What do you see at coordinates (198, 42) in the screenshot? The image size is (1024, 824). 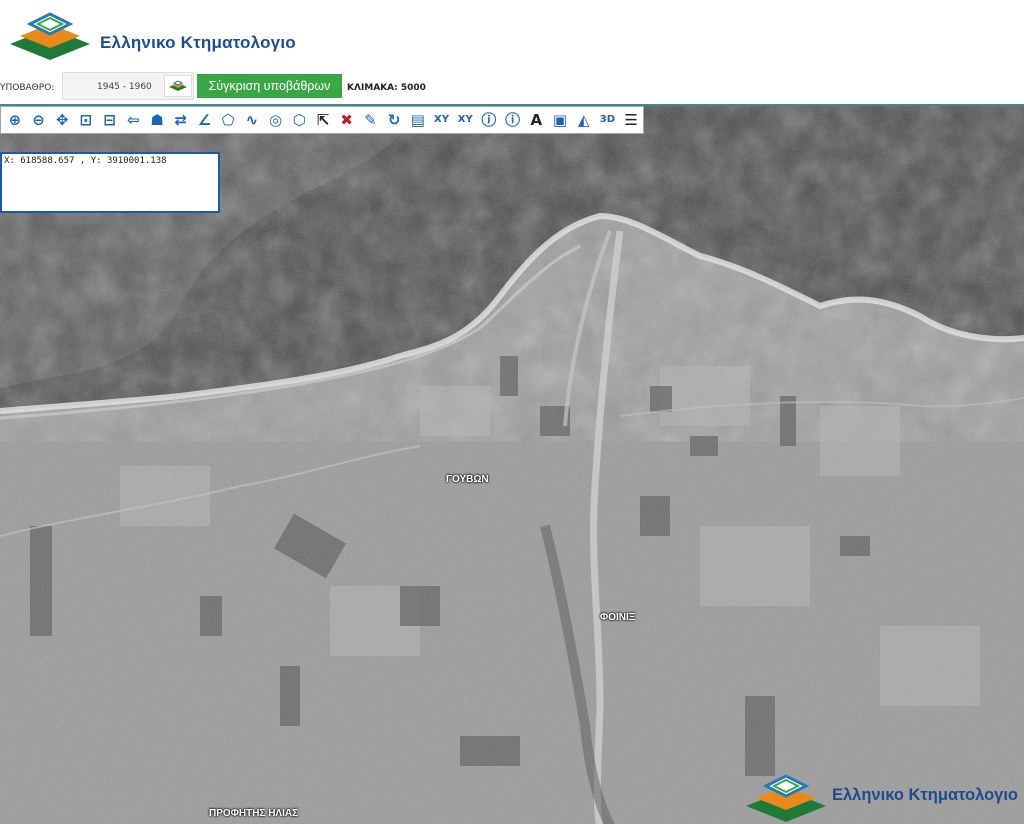 I see `logo-text: Ελληνικο Κτηματολογιο` at bounding box center [198, 42].